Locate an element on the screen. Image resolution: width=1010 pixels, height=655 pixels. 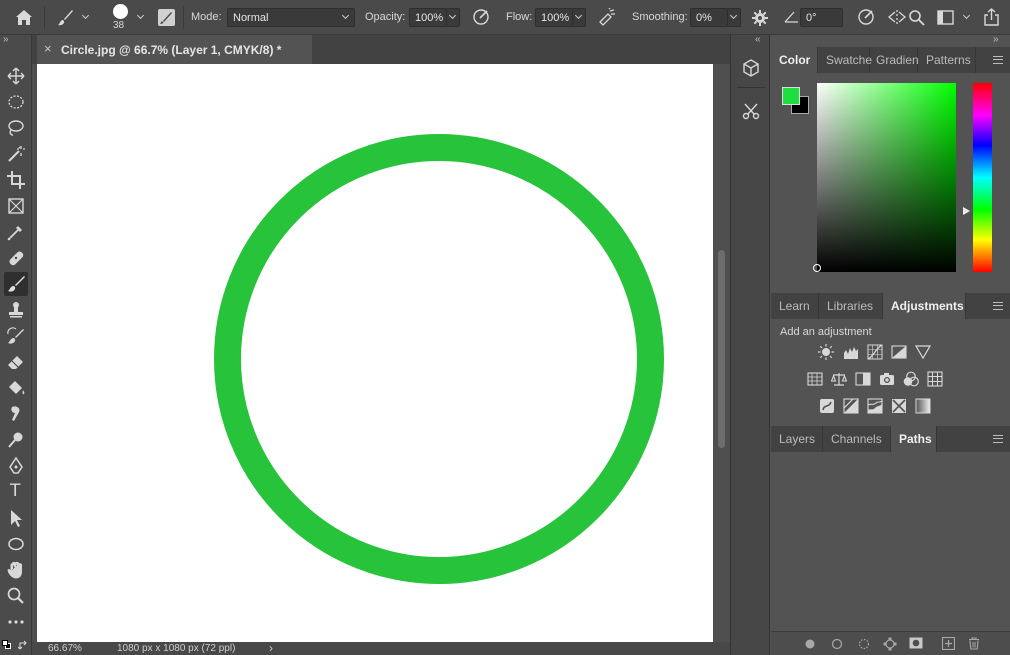
eraser-tool is located at coordinates (16, 362).